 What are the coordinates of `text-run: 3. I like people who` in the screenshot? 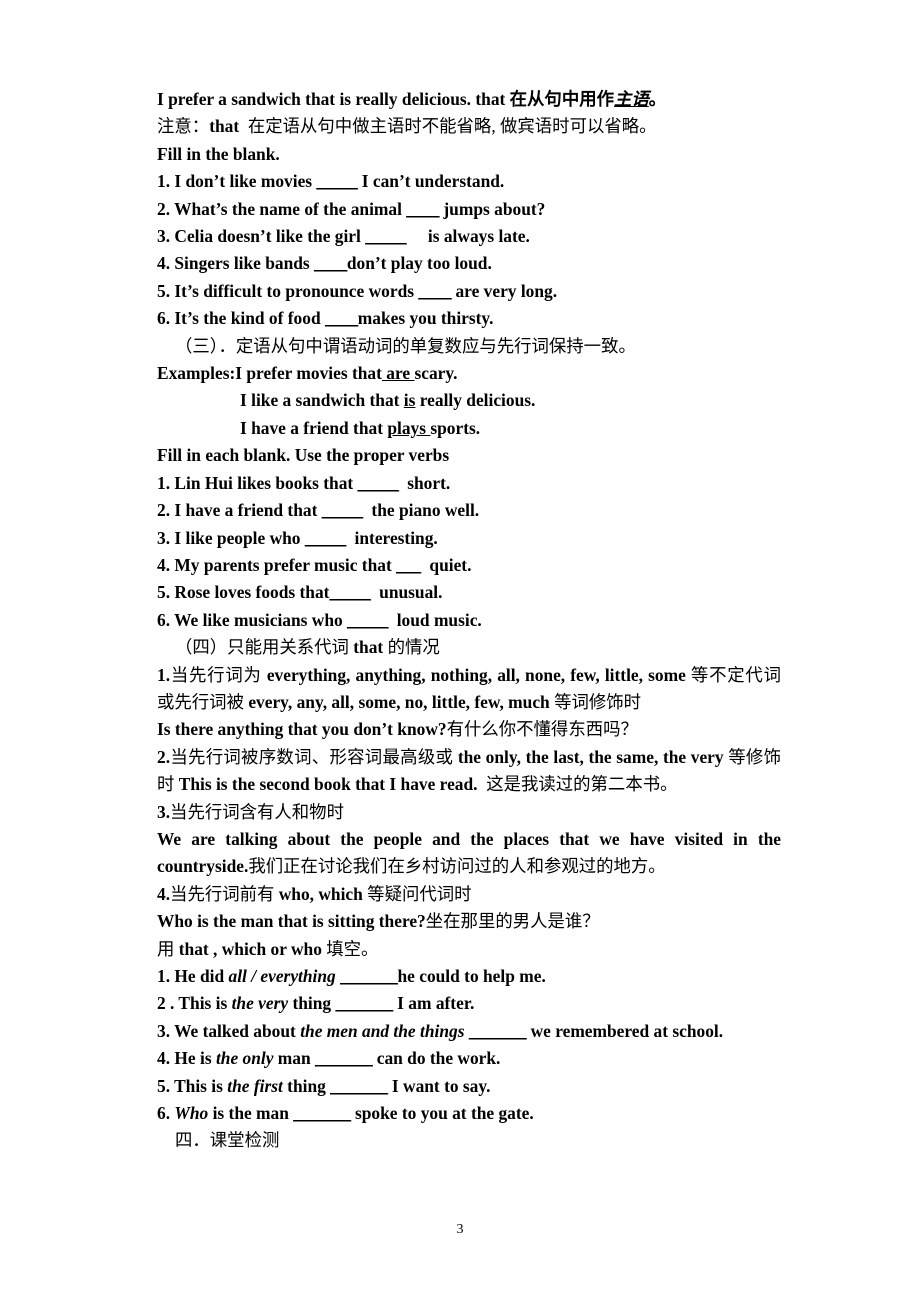 It's located at (231, 537).